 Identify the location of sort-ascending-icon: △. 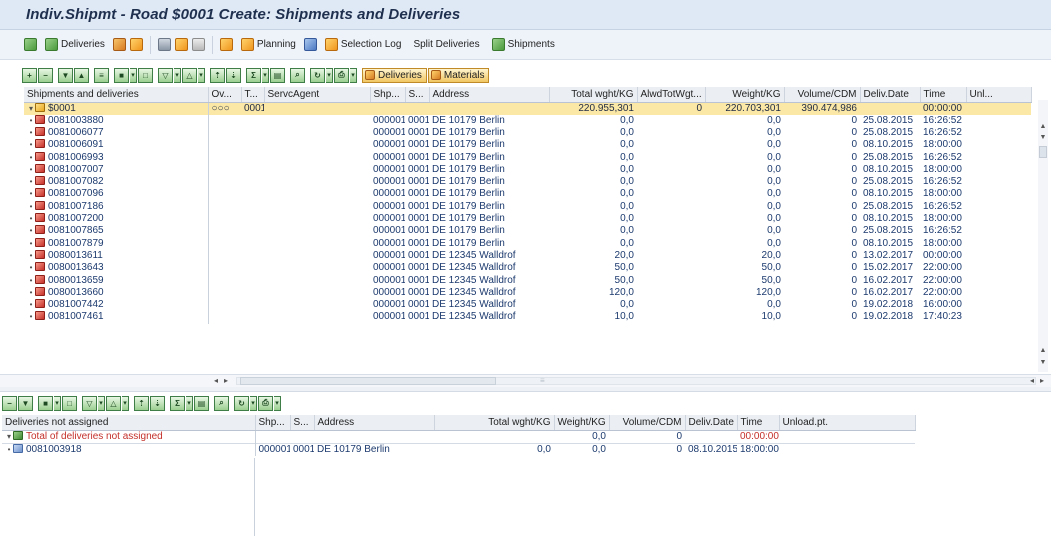
(113, 403).